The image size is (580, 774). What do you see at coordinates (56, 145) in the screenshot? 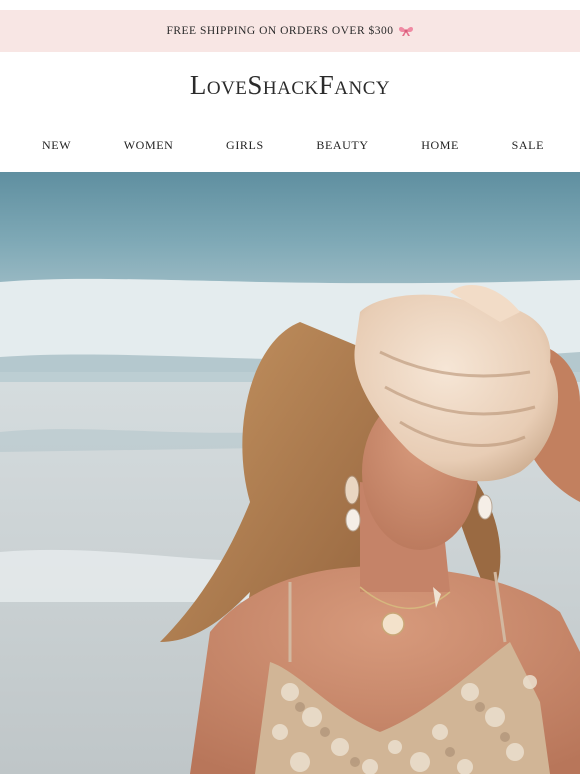
I see `nav-item-new: NEW` at bounding box center [56, 145].